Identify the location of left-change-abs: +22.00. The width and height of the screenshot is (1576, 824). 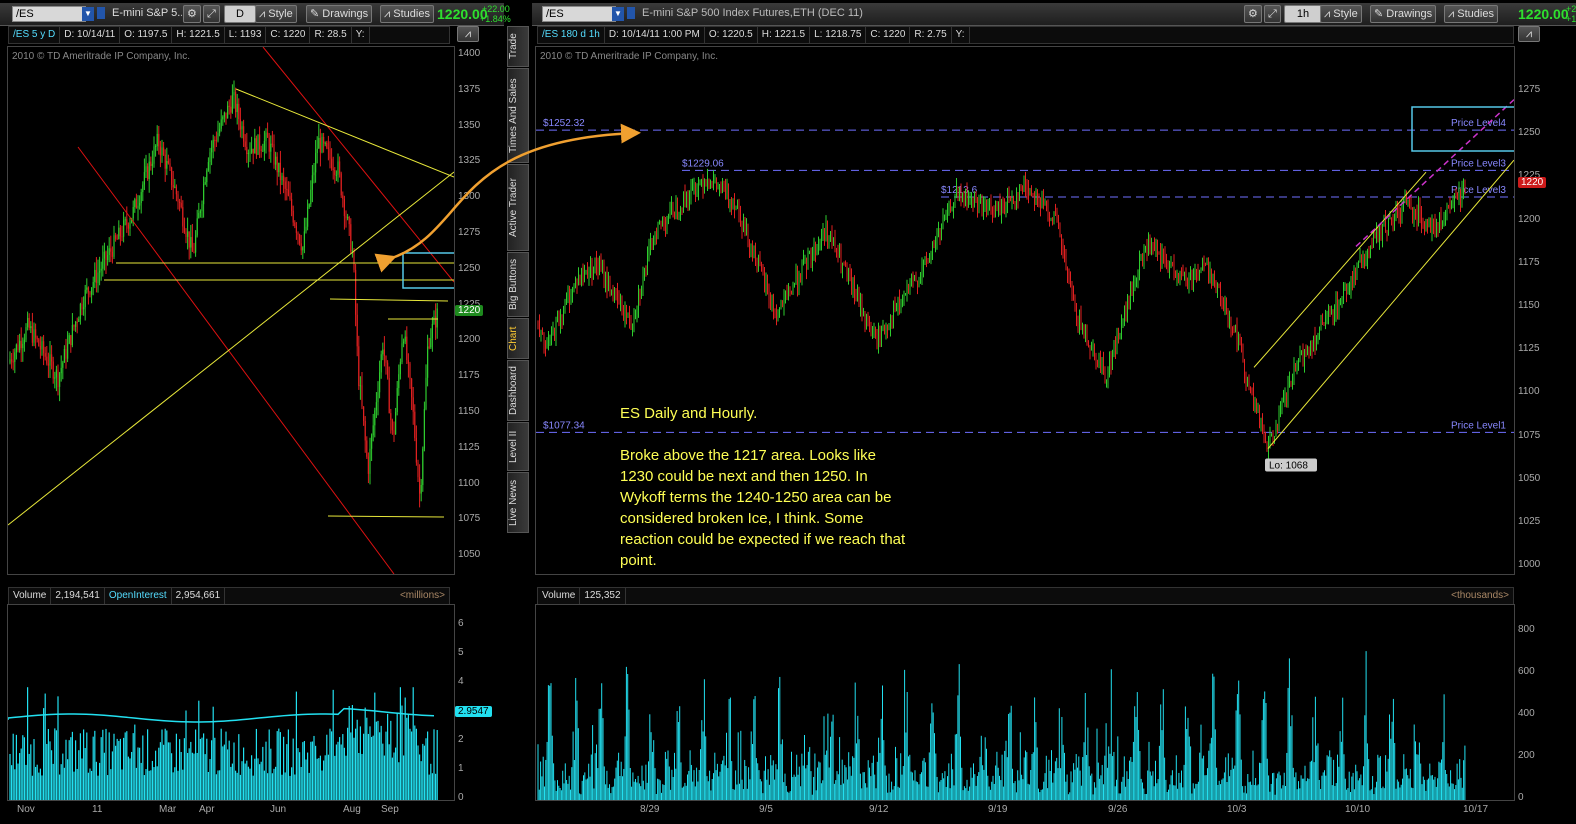
(496, 9).